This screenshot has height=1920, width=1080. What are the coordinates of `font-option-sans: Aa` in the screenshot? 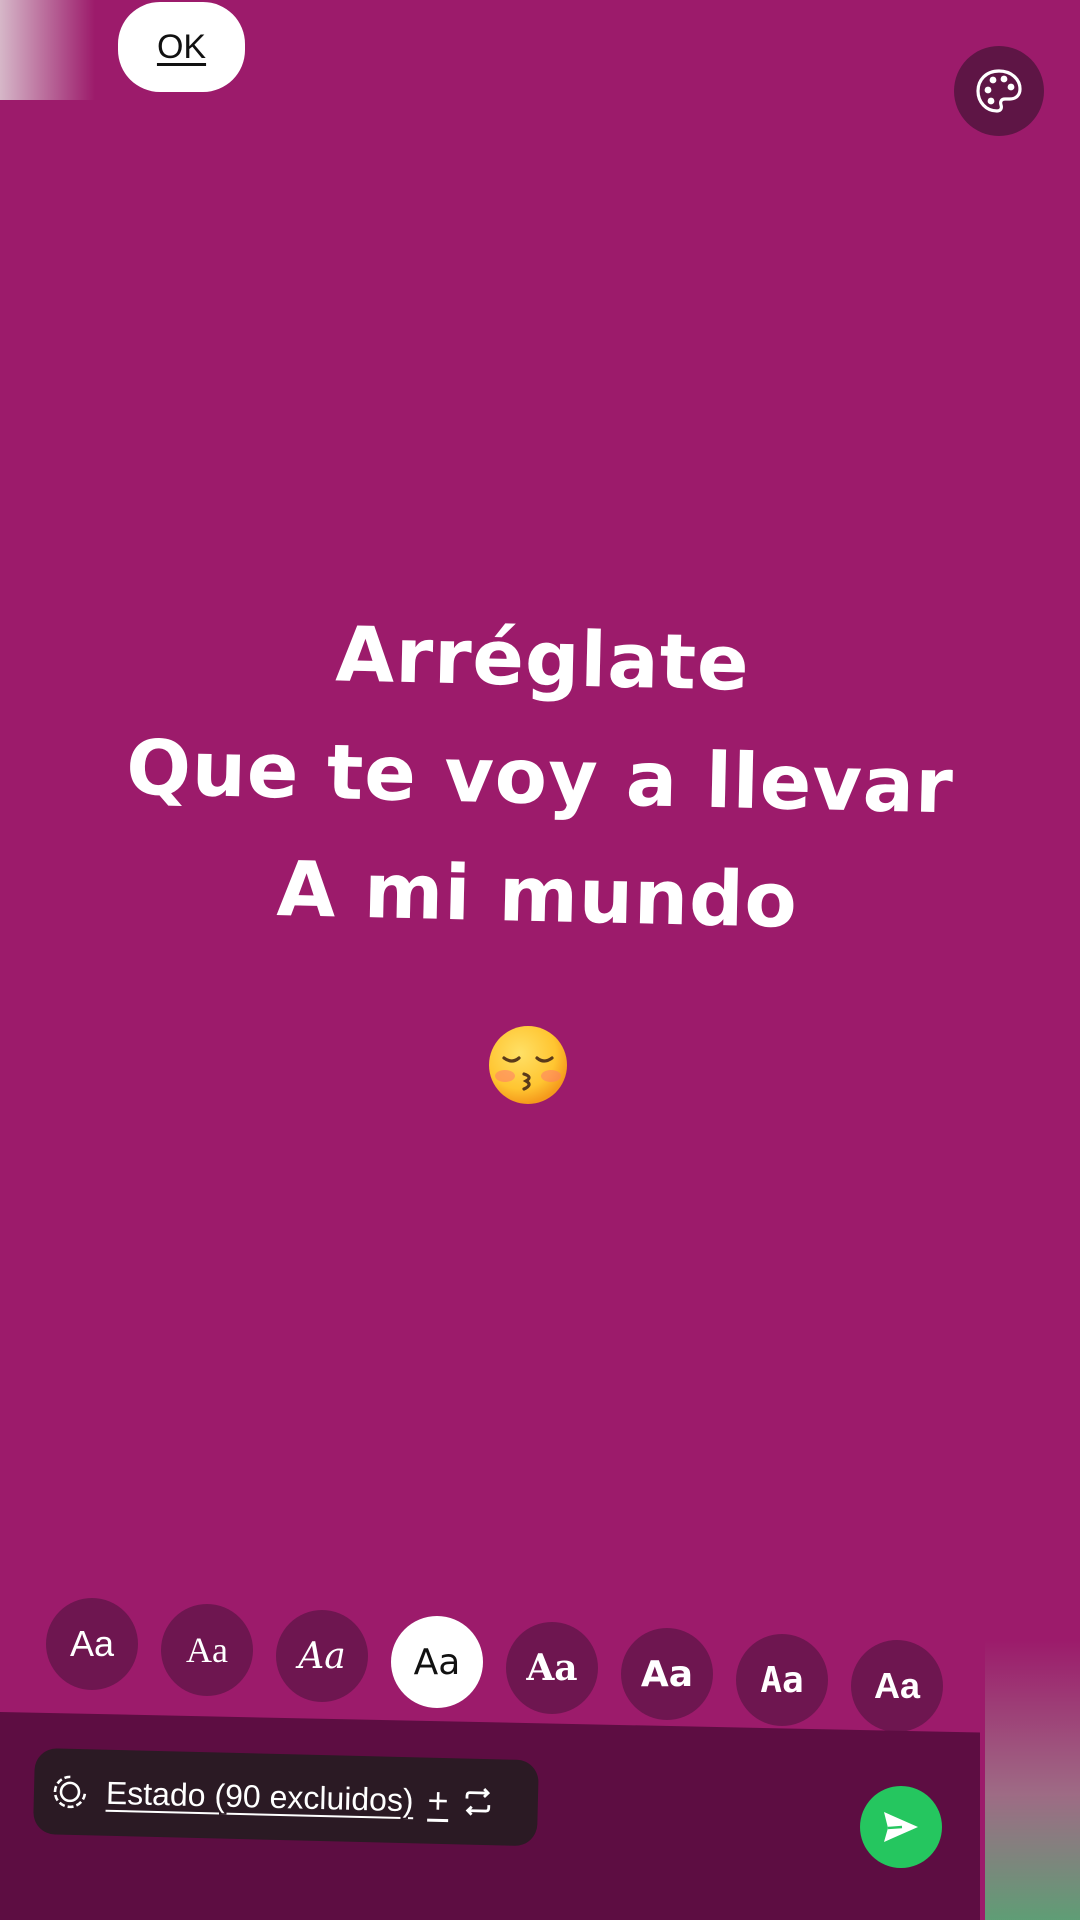 It's located at (92, 1644).